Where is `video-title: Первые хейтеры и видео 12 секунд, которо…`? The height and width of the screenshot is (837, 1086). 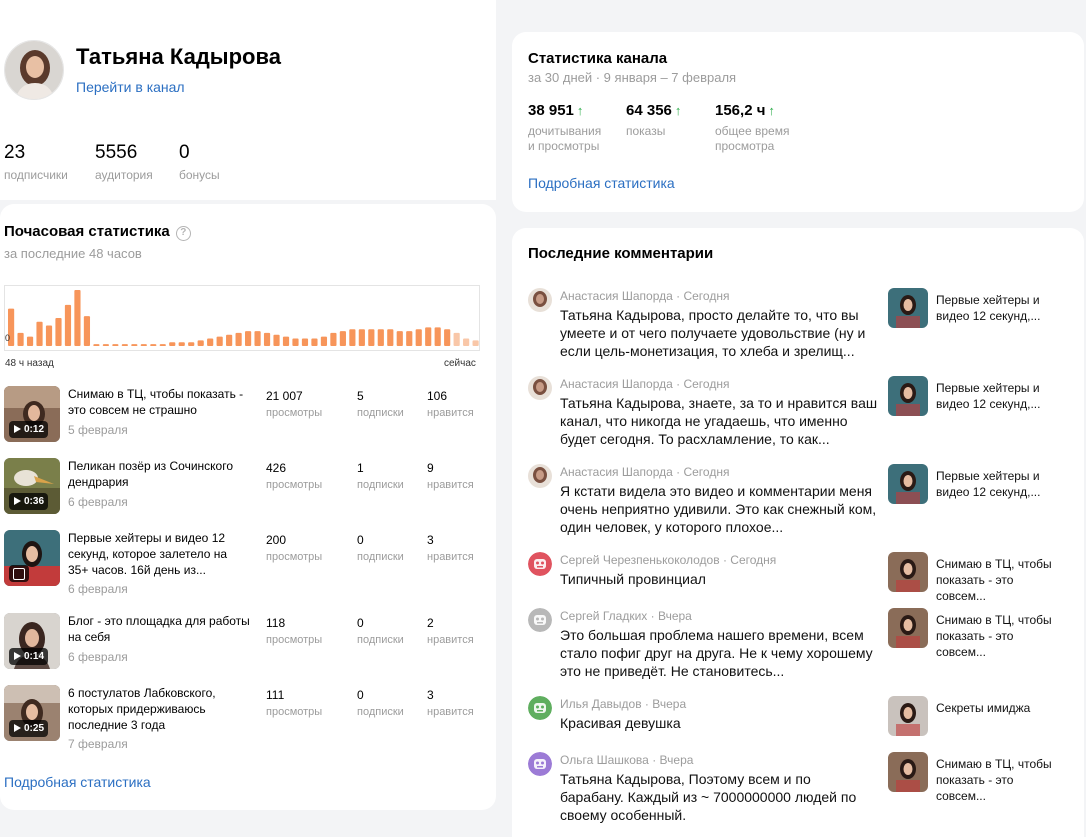 video-title: Первые хейтеры и видео 12 секунд, которо… is located at coordinates (159, 554).